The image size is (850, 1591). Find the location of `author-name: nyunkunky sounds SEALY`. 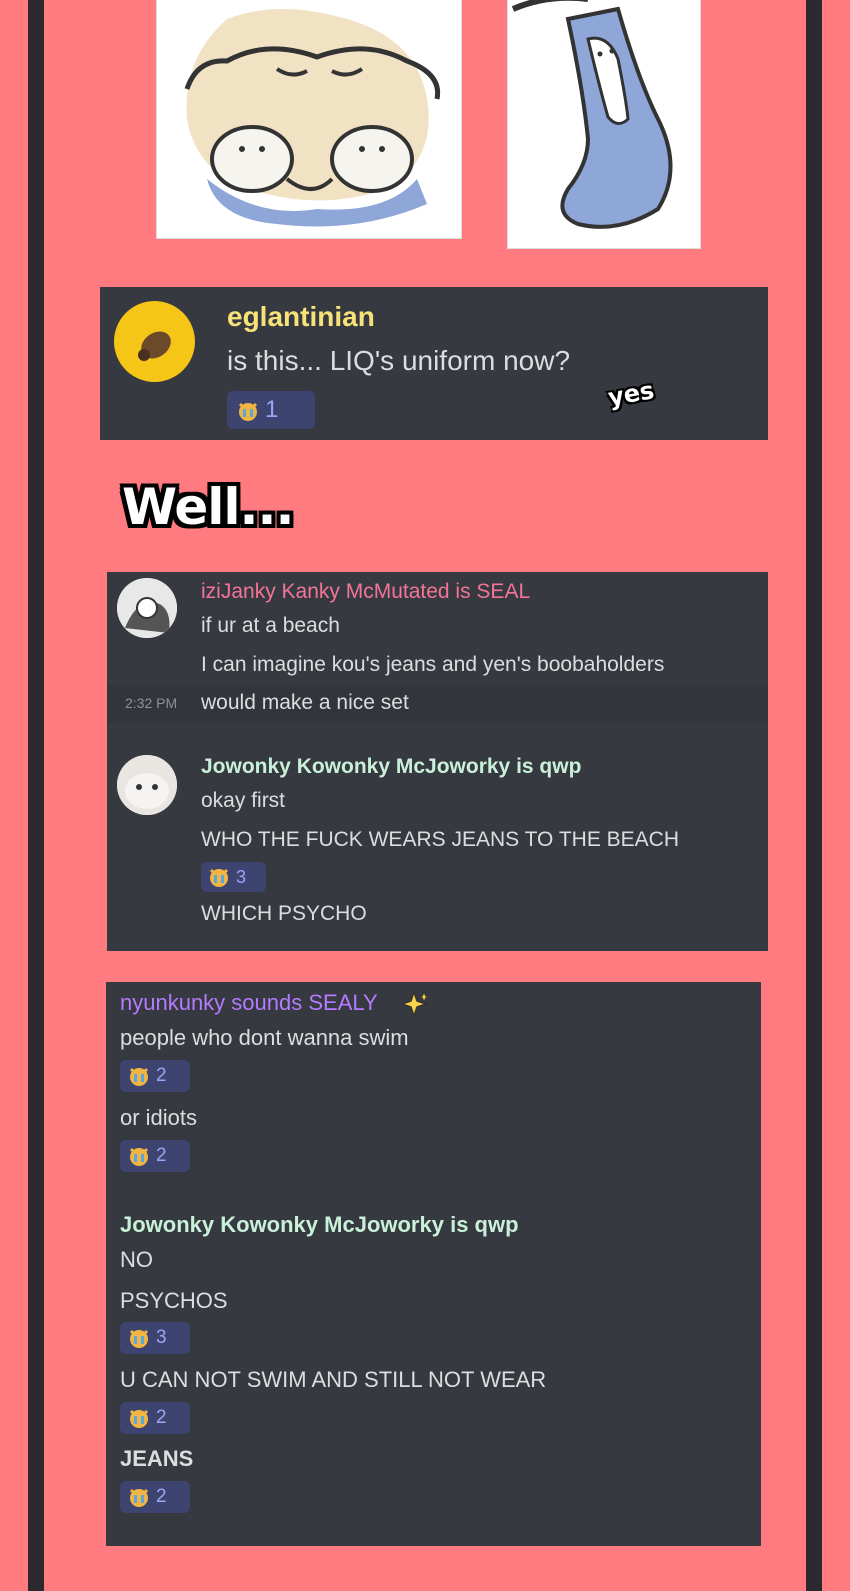

author-name: nyunkunky sounds SEALY is located at coordinates (249, 1003).